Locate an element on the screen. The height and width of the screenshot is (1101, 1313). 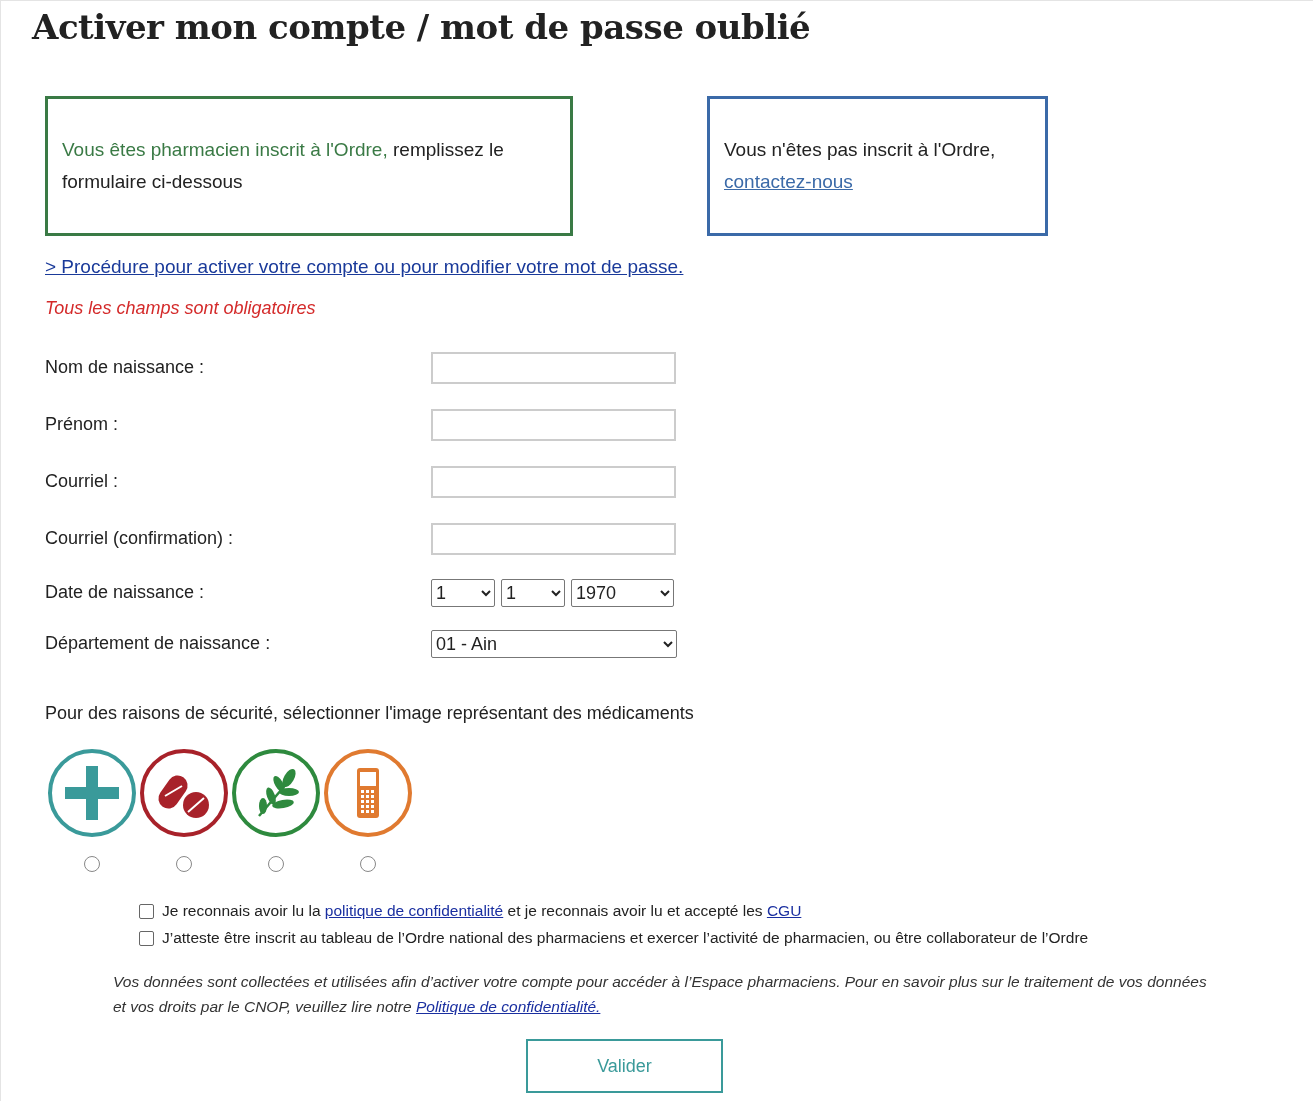
field-label: Date de naissance : is located at coordinates (125, 592).